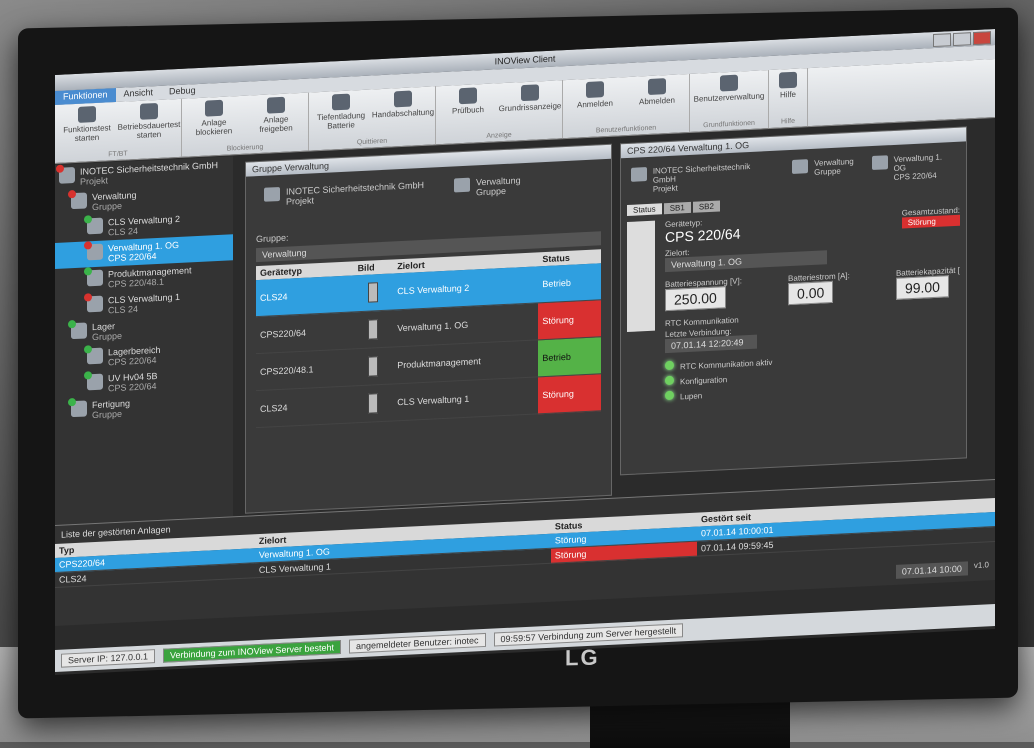 This screenshot has width=1034, height=748. Describe the element at coordinates (706, 206) in the screenshot. I see `tab-sb2: SB2` at that location.